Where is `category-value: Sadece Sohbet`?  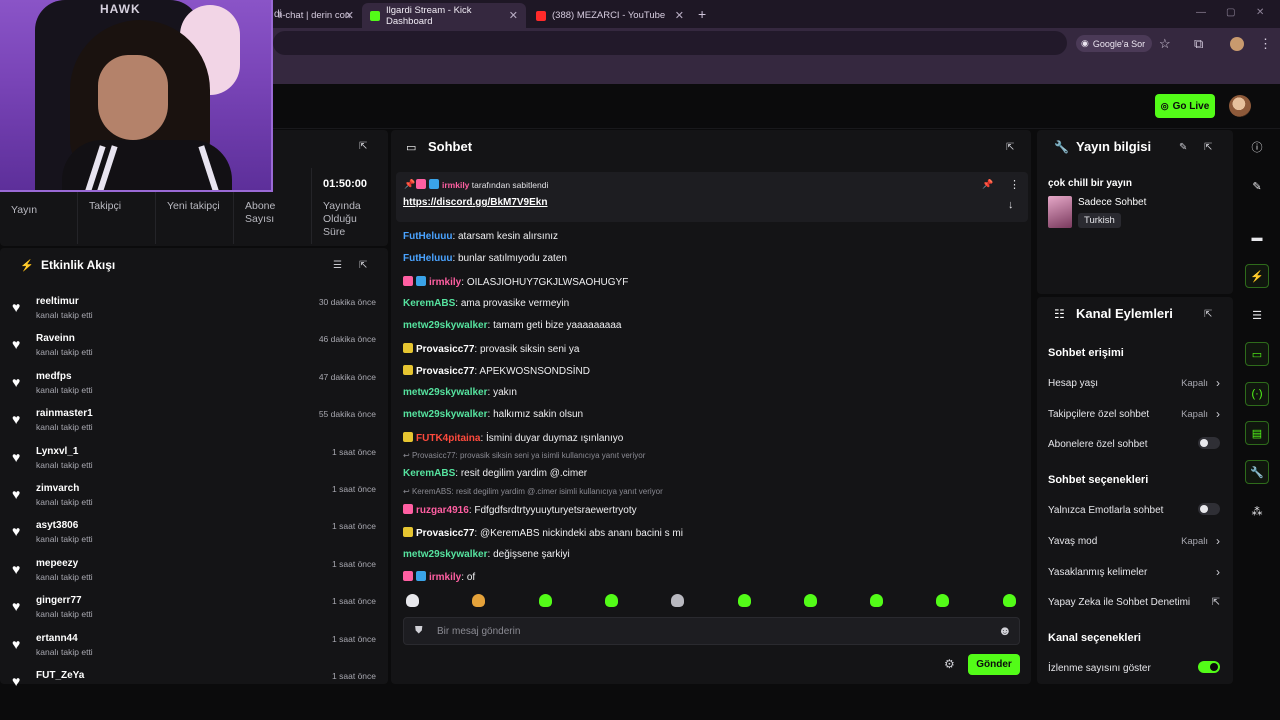 category-value: Sadece Sohbet is located at coordinates (1112, 202).